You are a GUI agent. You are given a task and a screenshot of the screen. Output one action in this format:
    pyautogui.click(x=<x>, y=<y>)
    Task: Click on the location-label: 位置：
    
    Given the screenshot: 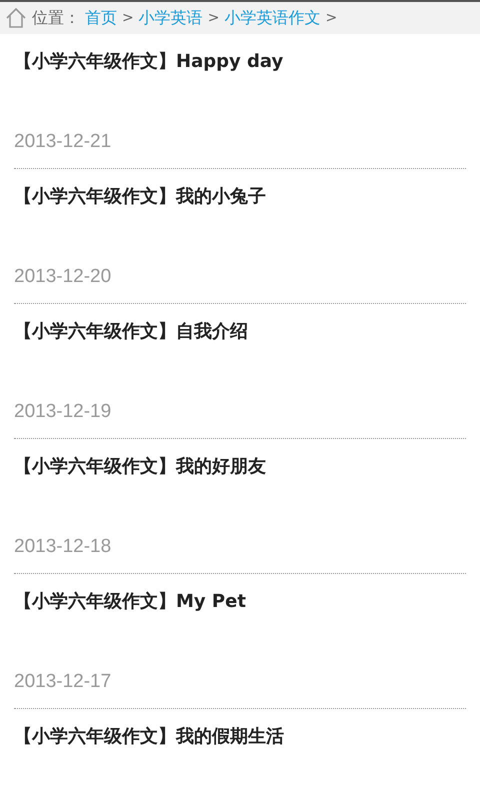 What is the action you would take?
    pyautogui.click(x=56, y=18)
    